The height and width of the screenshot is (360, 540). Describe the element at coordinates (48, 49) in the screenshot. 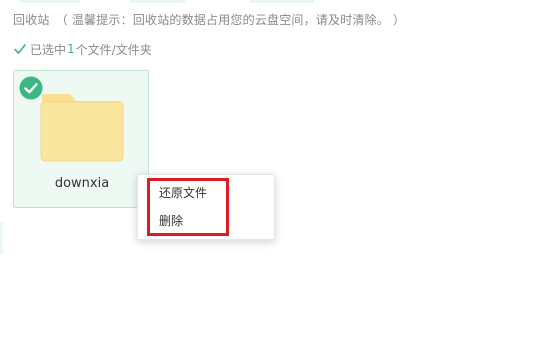

I see `selection-prefix: 已选中` at that location.